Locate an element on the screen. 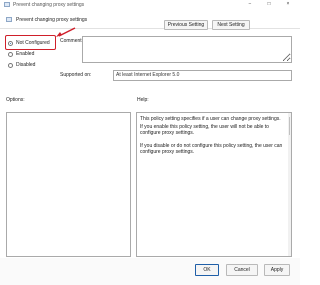  options-label: Options: is located at coordinates (15, 100).